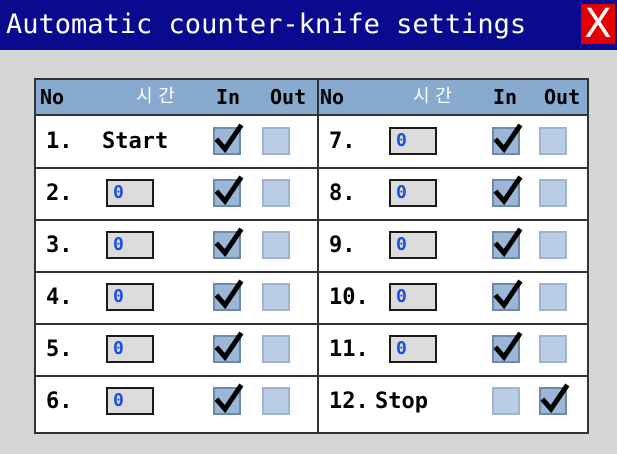 The image size is (617, 454). What do you see at coordinates (176, 401) in the screenshot?
I see `table-row: 6. 0` at bounding box center [176, 401].